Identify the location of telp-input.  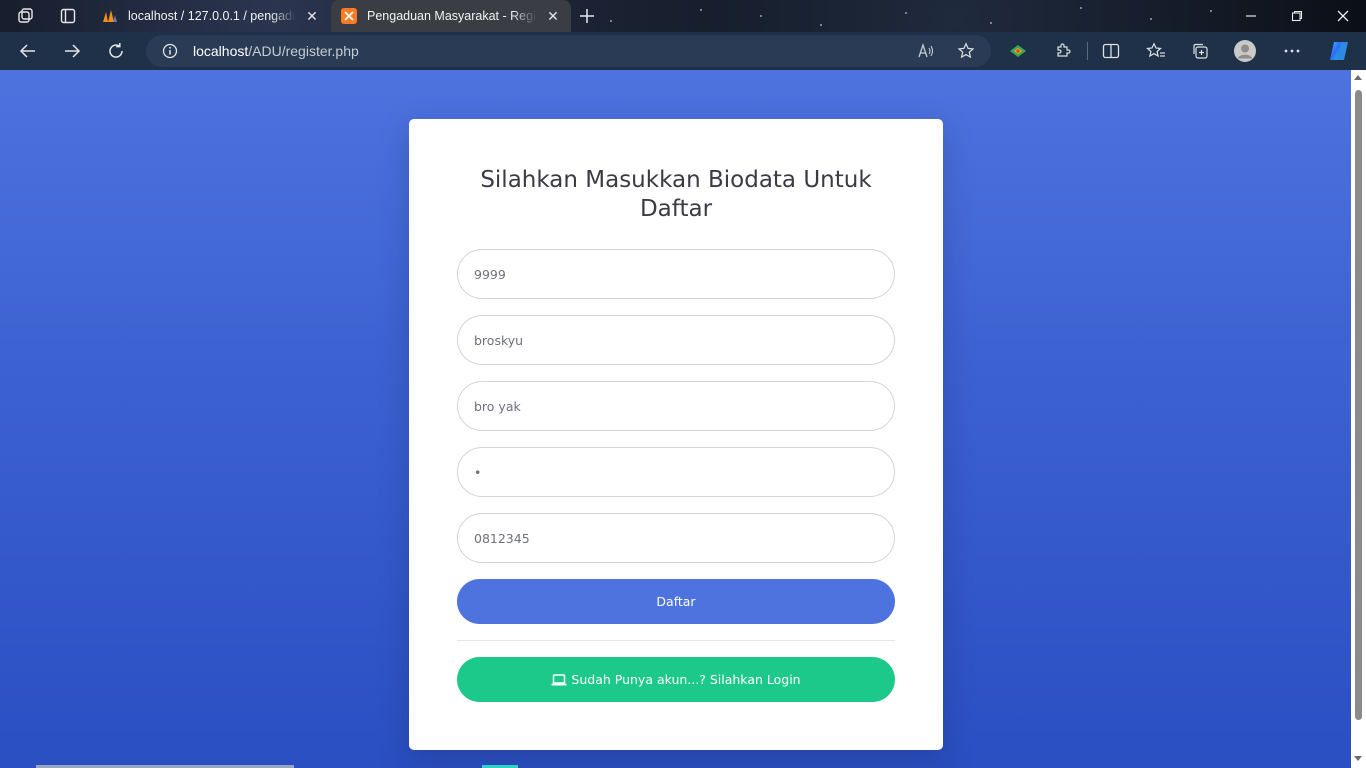
(676, 538).